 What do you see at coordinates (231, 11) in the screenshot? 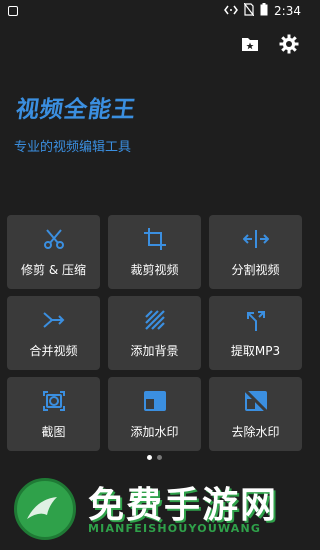
I see `code-icon` at bounding box center [231, 11].